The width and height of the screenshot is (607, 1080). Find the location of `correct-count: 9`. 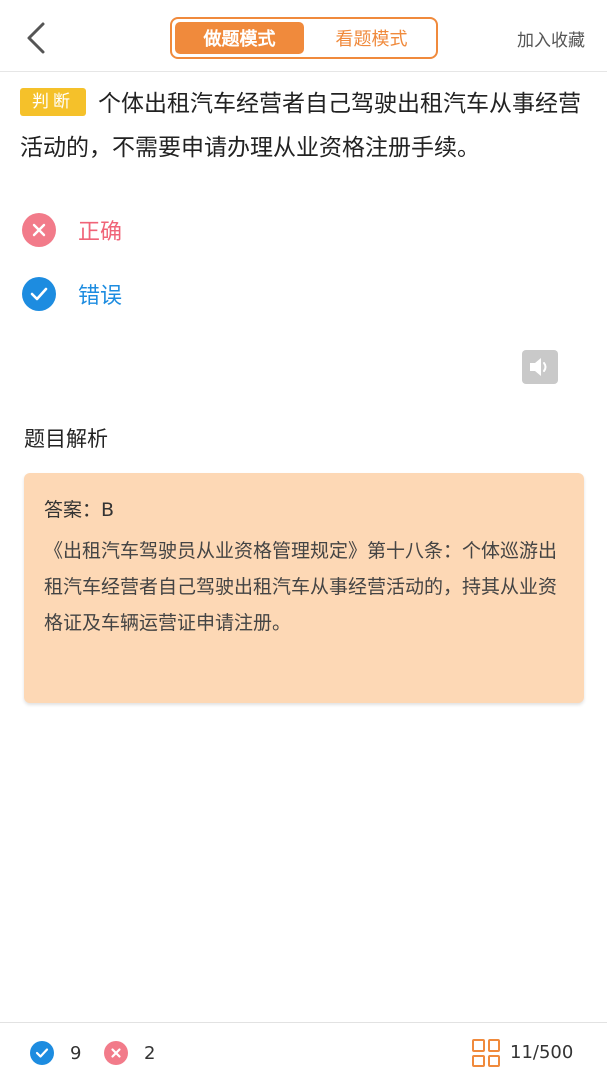

correct-count: 9 is located at coordinates (55, 1053).